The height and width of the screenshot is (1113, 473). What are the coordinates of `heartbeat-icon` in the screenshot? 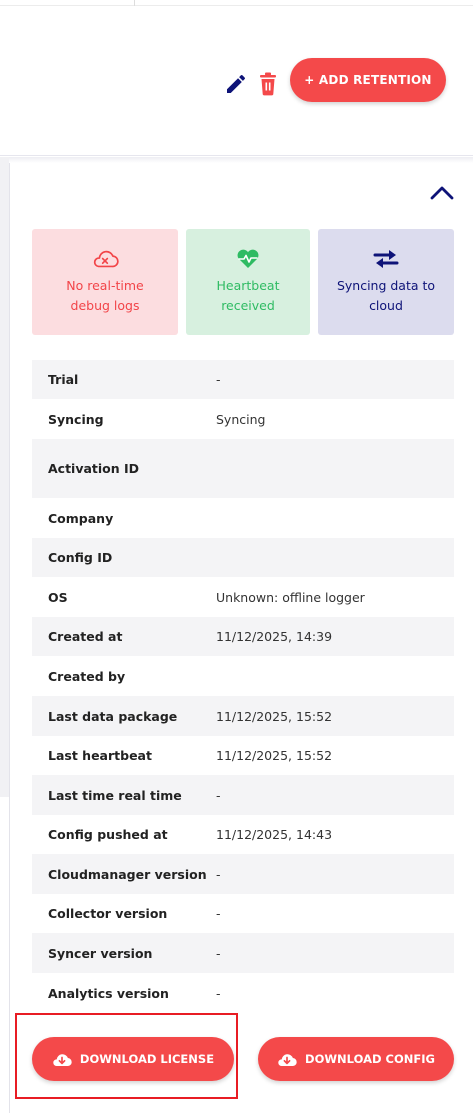 It's located at (248, 259).